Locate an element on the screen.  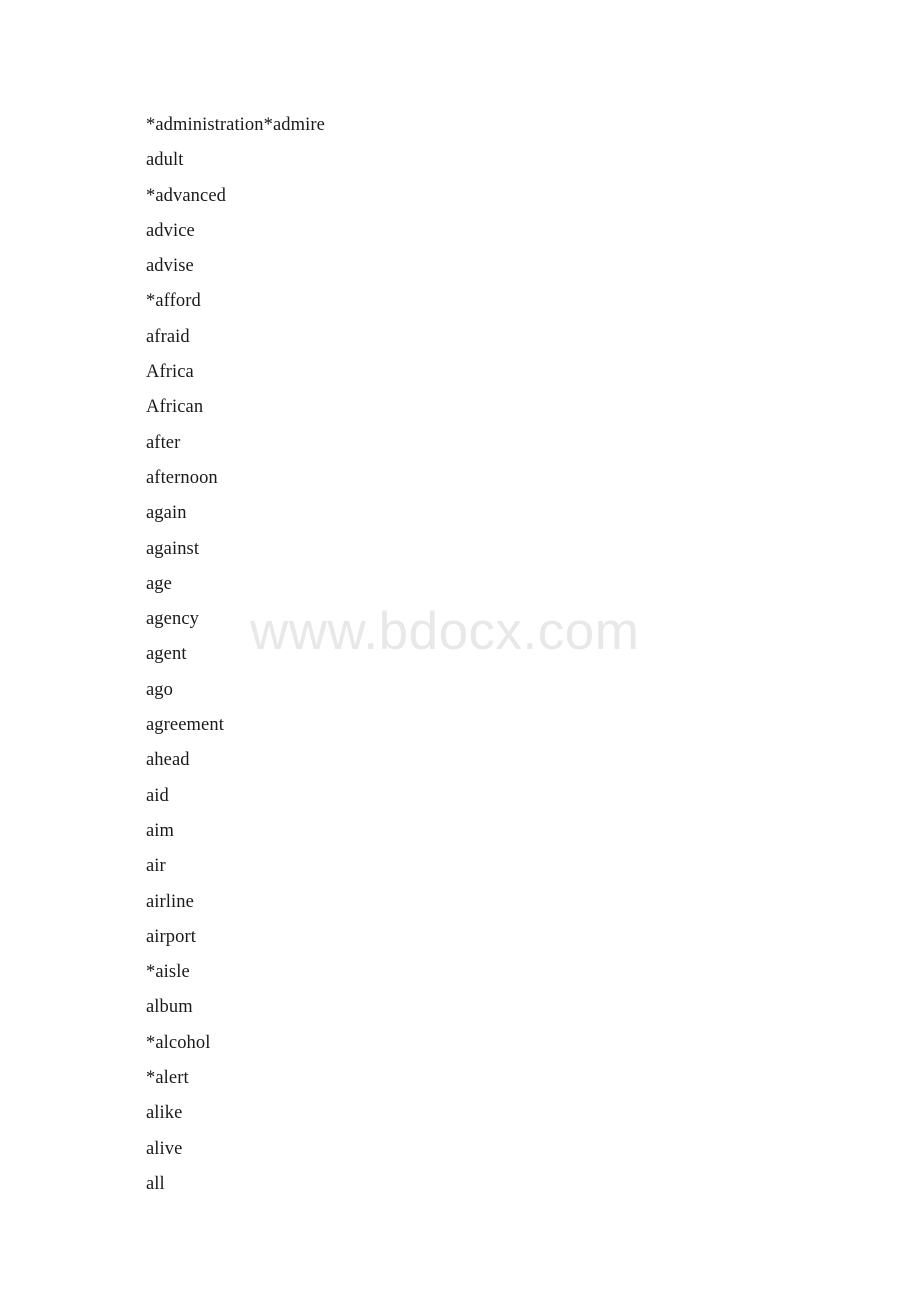
word-list-item: *aisle is located at coordinates (168, 972).